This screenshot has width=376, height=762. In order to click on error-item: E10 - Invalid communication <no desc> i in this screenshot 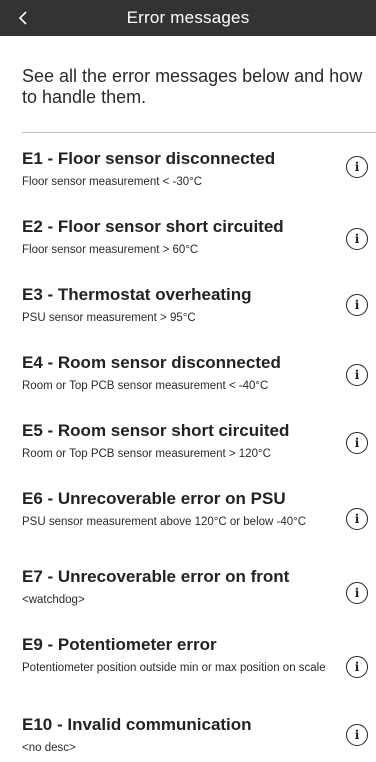, I will do `click(188, 738)`.